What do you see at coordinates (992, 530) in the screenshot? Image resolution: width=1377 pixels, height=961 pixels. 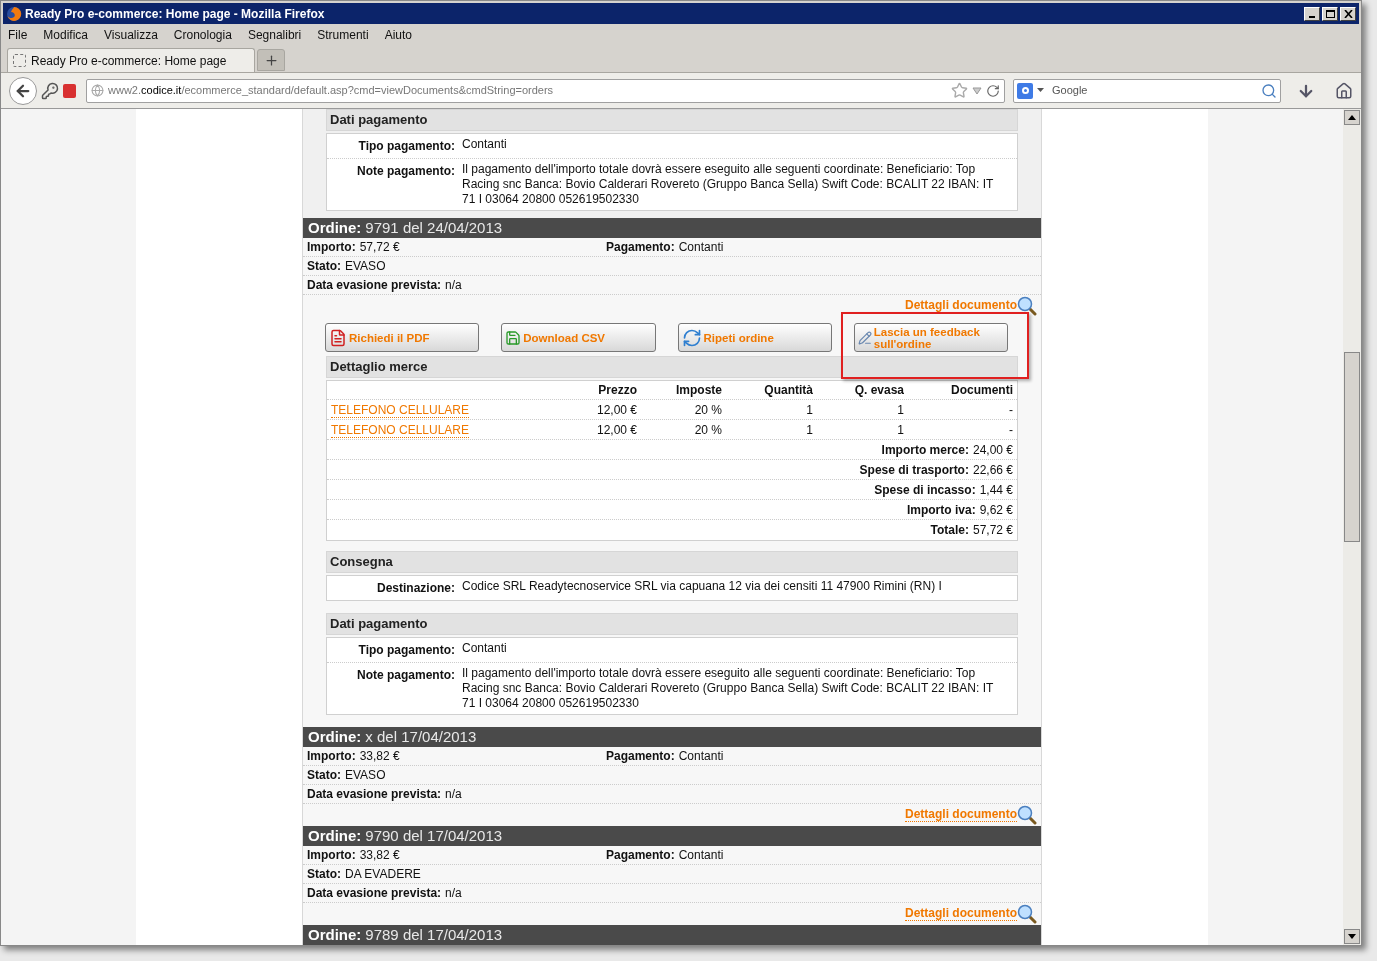 I see `total-value: 57,72 €` at bounding box center [992, 530].